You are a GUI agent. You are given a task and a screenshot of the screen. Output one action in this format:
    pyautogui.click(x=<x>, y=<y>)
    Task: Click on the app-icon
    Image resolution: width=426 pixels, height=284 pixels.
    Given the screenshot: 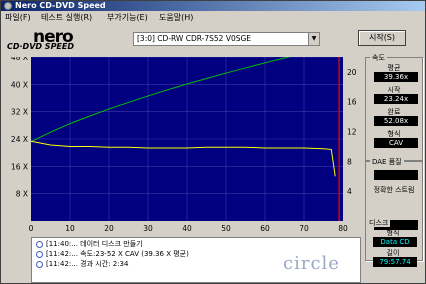 What is the action you would take?
    pyautogui.click(x=8, y=6)
    